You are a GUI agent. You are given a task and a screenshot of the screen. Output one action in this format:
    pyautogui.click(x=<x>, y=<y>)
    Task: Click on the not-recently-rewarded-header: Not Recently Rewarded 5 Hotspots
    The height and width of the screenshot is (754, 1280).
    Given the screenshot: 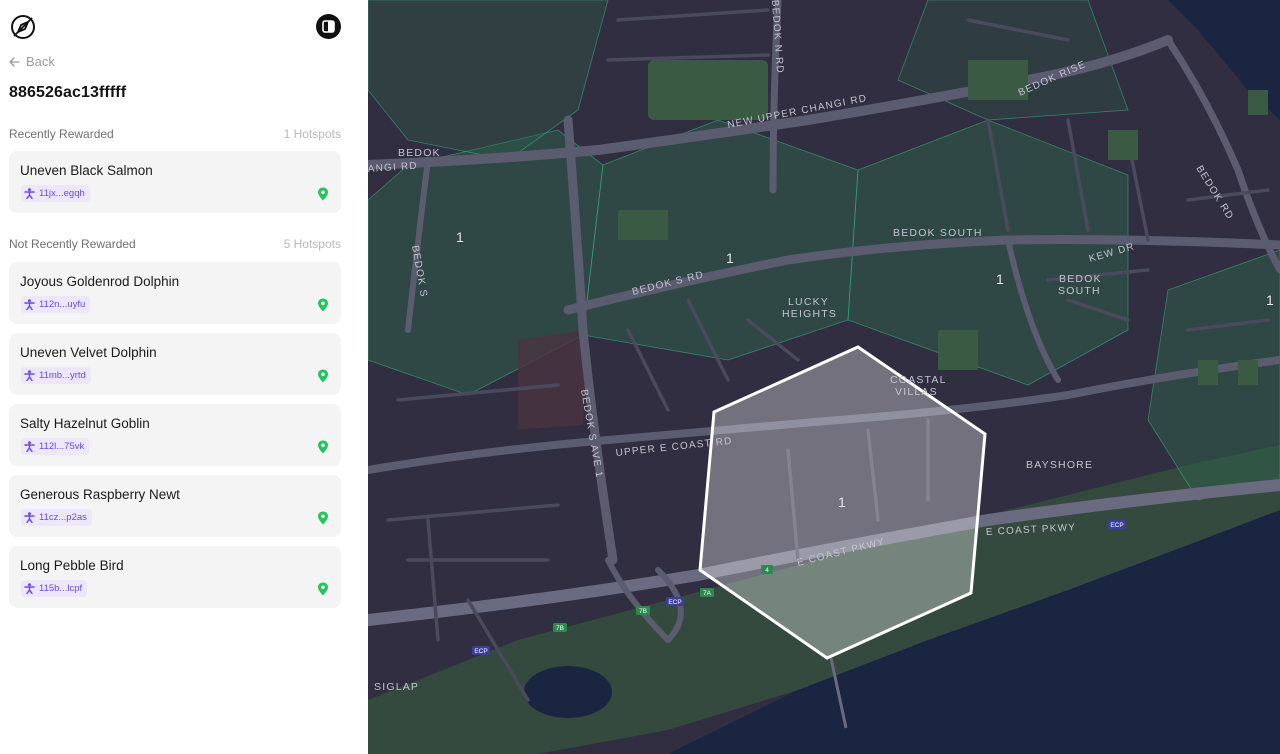 What is the action you would take?
    pyautogui.click(x=175, y=244)
    